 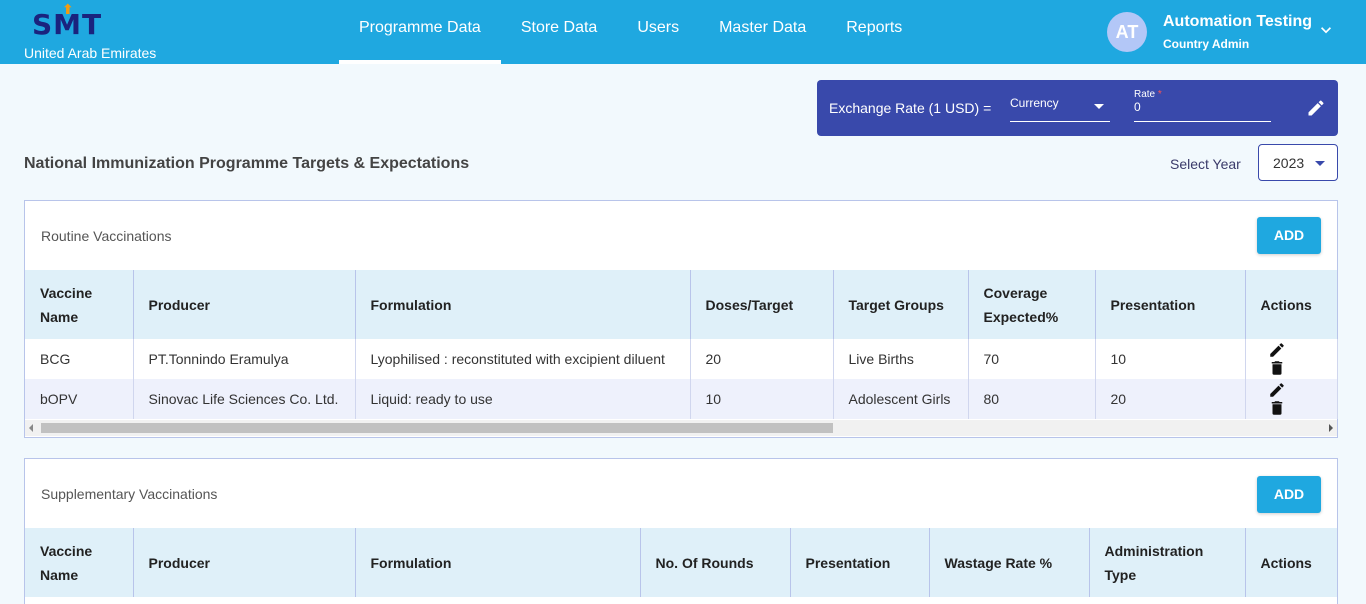 I want to click on column-header: Coverage Expected%, so click(x=1032, y=304).